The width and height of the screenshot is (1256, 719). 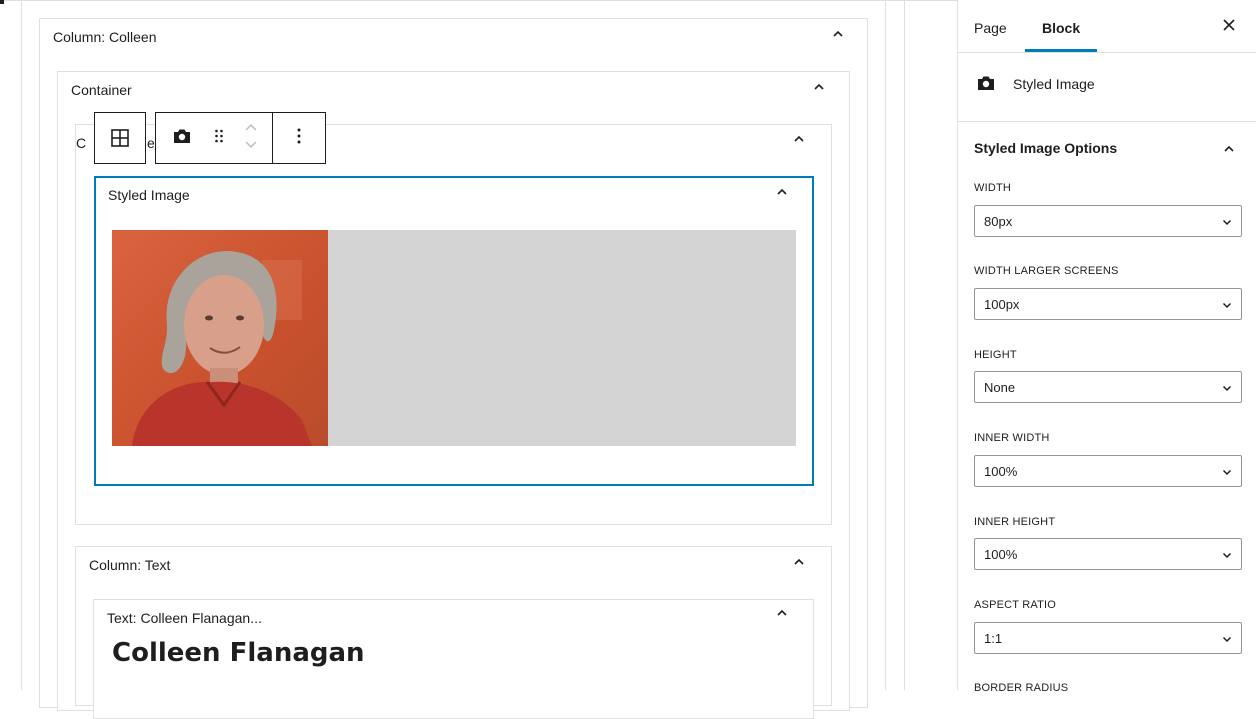 I want to click on close-sidebar-button, so click(x=1229, y=27).